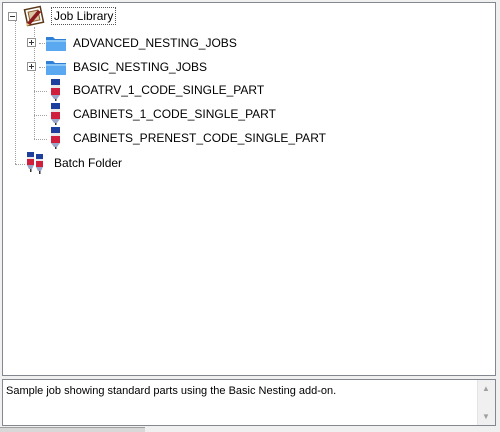  What do you see at coordinates (486, 388) in the screenshot?
I see `scroll-up-button: ▲` at bounding box center [486, 388].